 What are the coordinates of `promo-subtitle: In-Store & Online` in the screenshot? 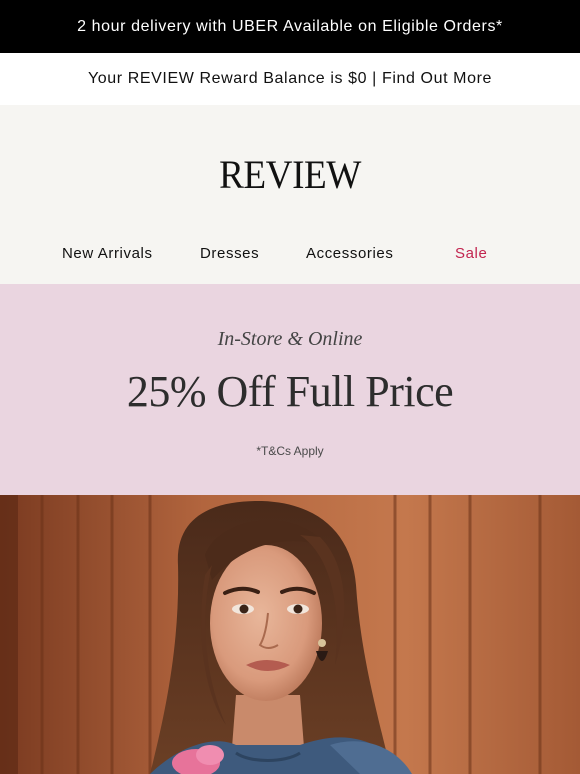 It's located at (290, 339).